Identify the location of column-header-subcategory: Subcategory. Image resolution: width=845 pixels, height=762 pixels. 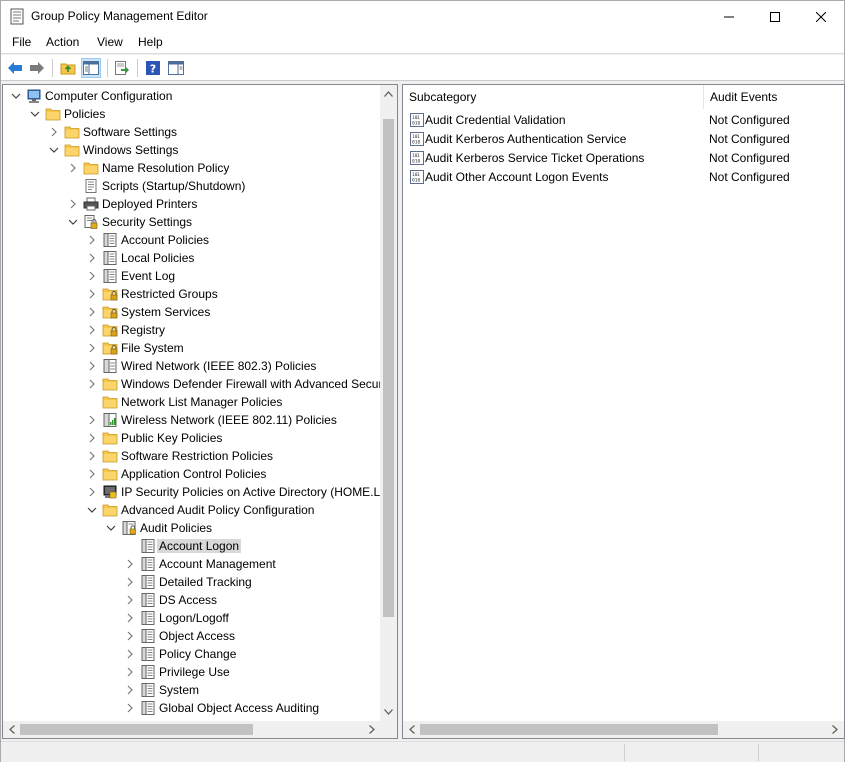
(553, 97).